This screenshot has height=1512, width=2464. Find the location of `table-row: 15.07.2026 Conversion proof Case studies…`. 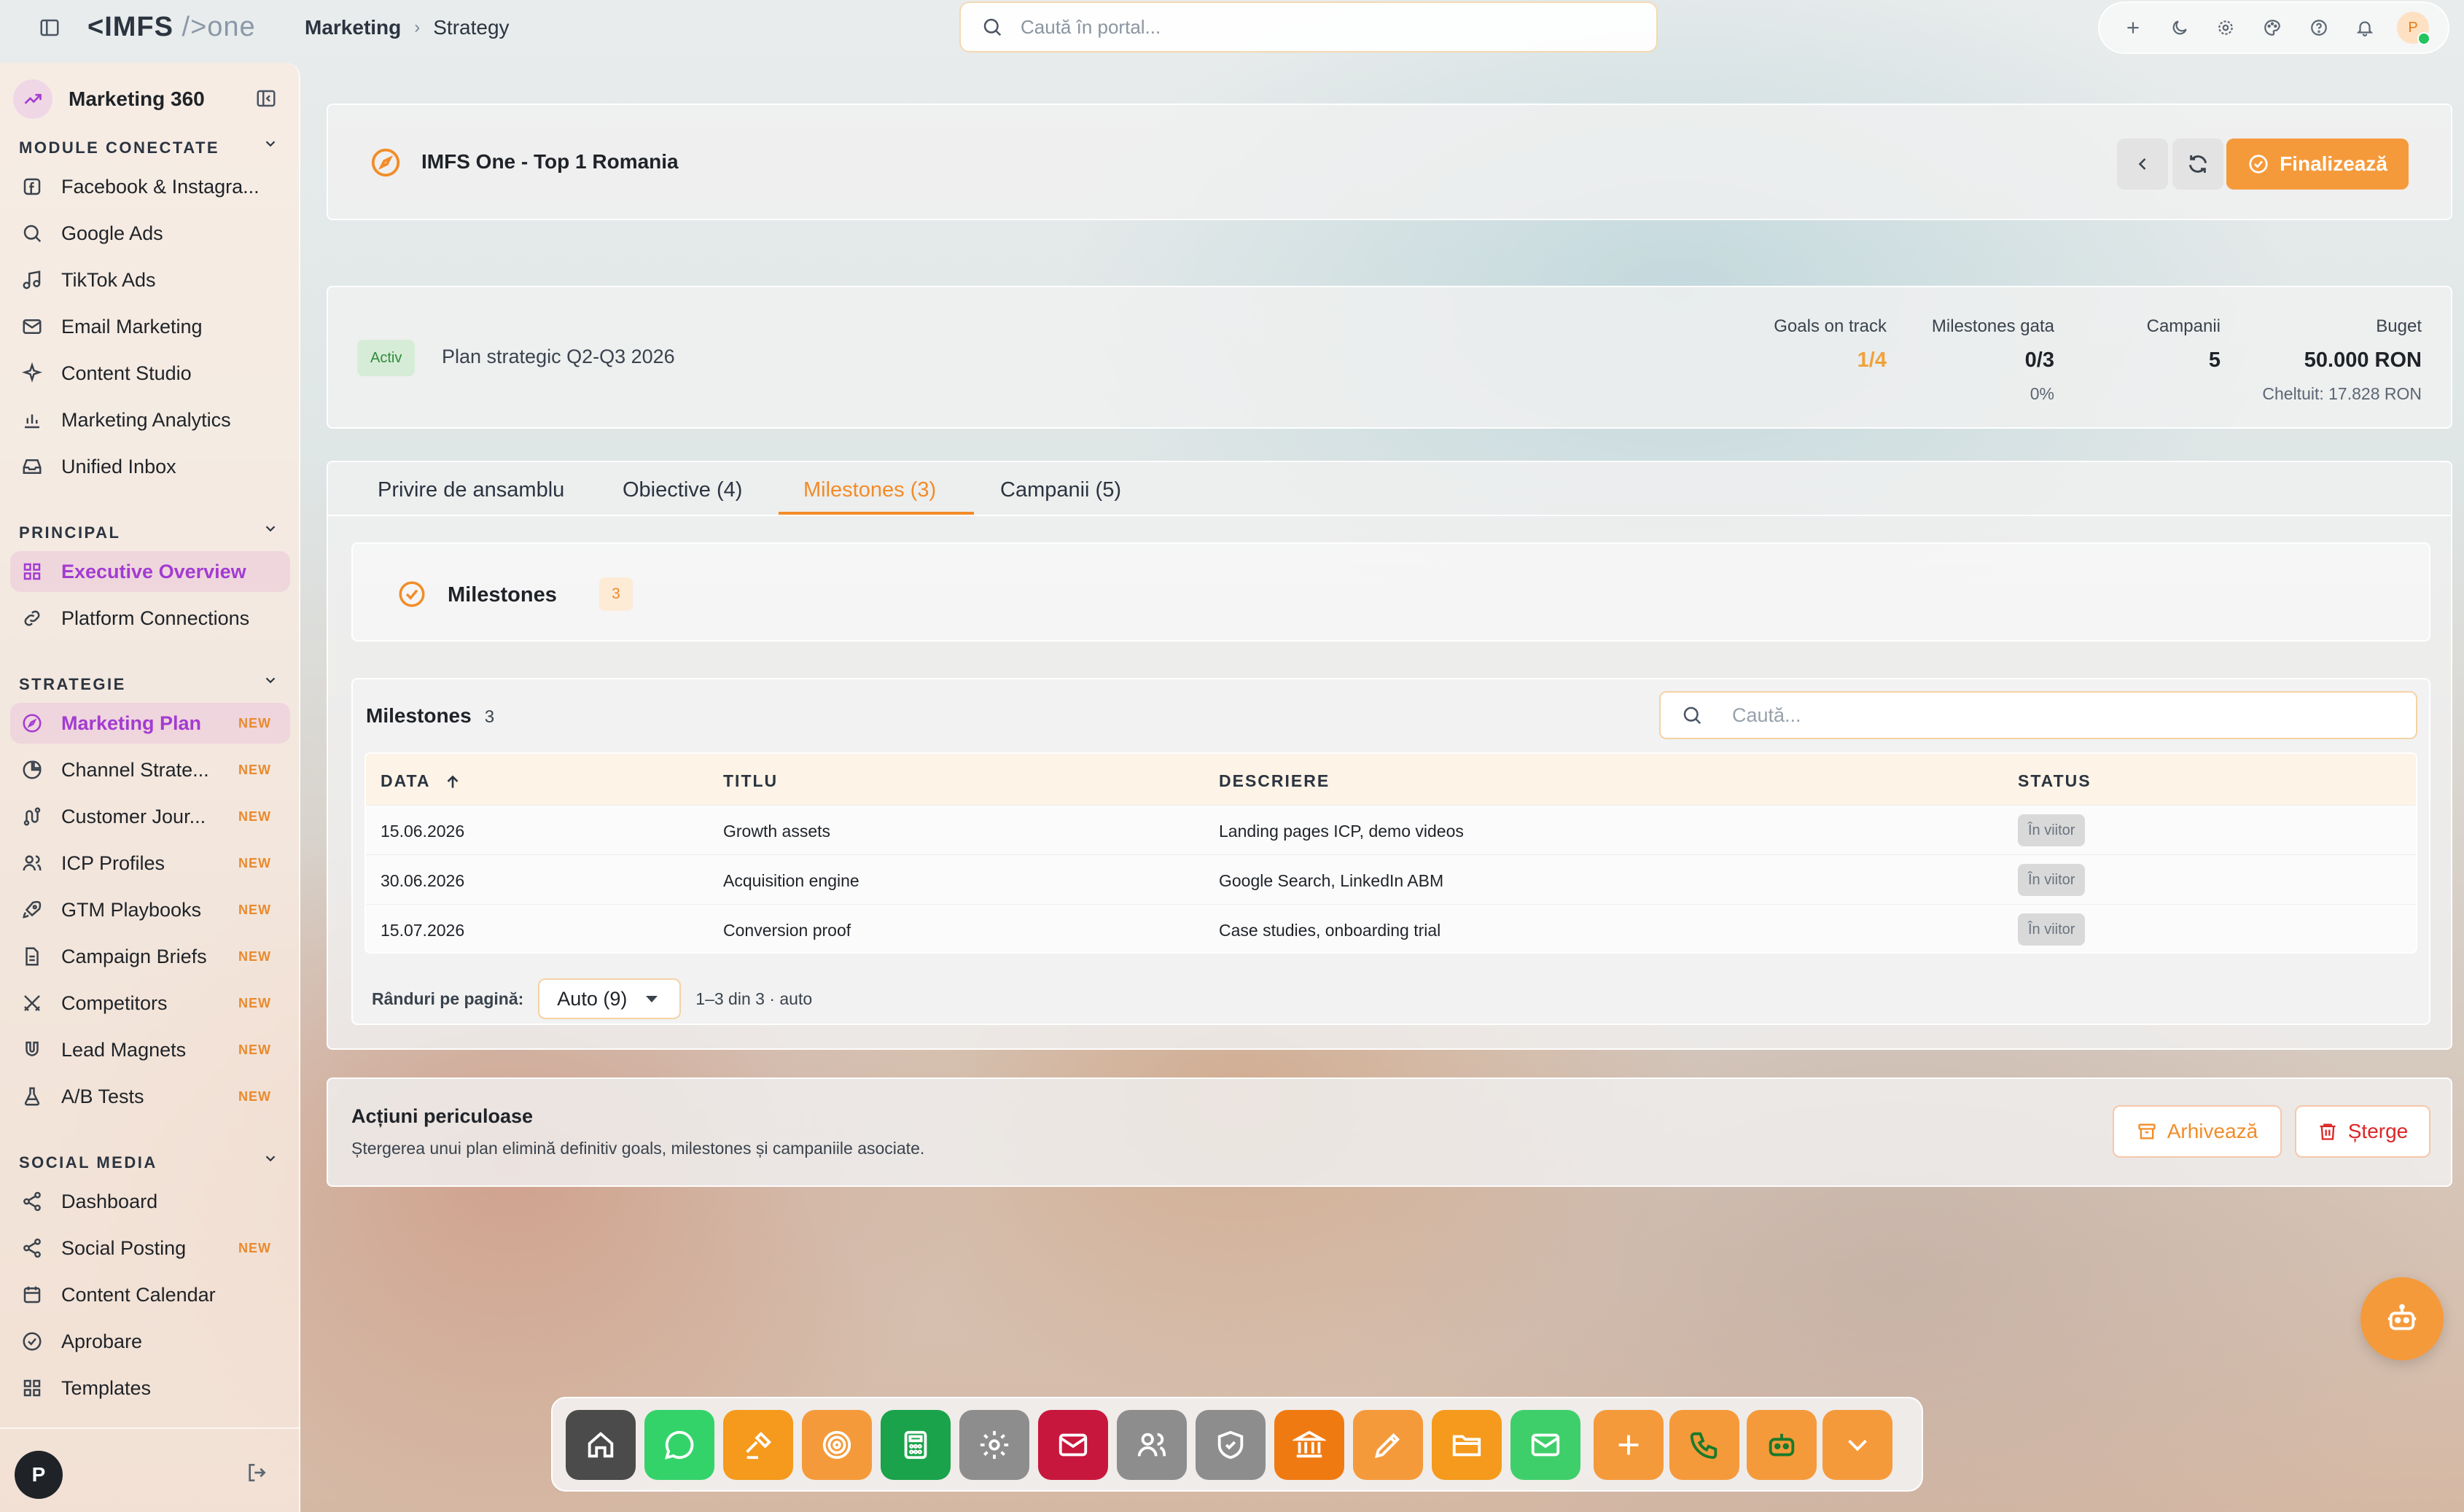

table-row: 15.07.2026 Conversion proof Case studies… is located at coordinates (1391, 928).